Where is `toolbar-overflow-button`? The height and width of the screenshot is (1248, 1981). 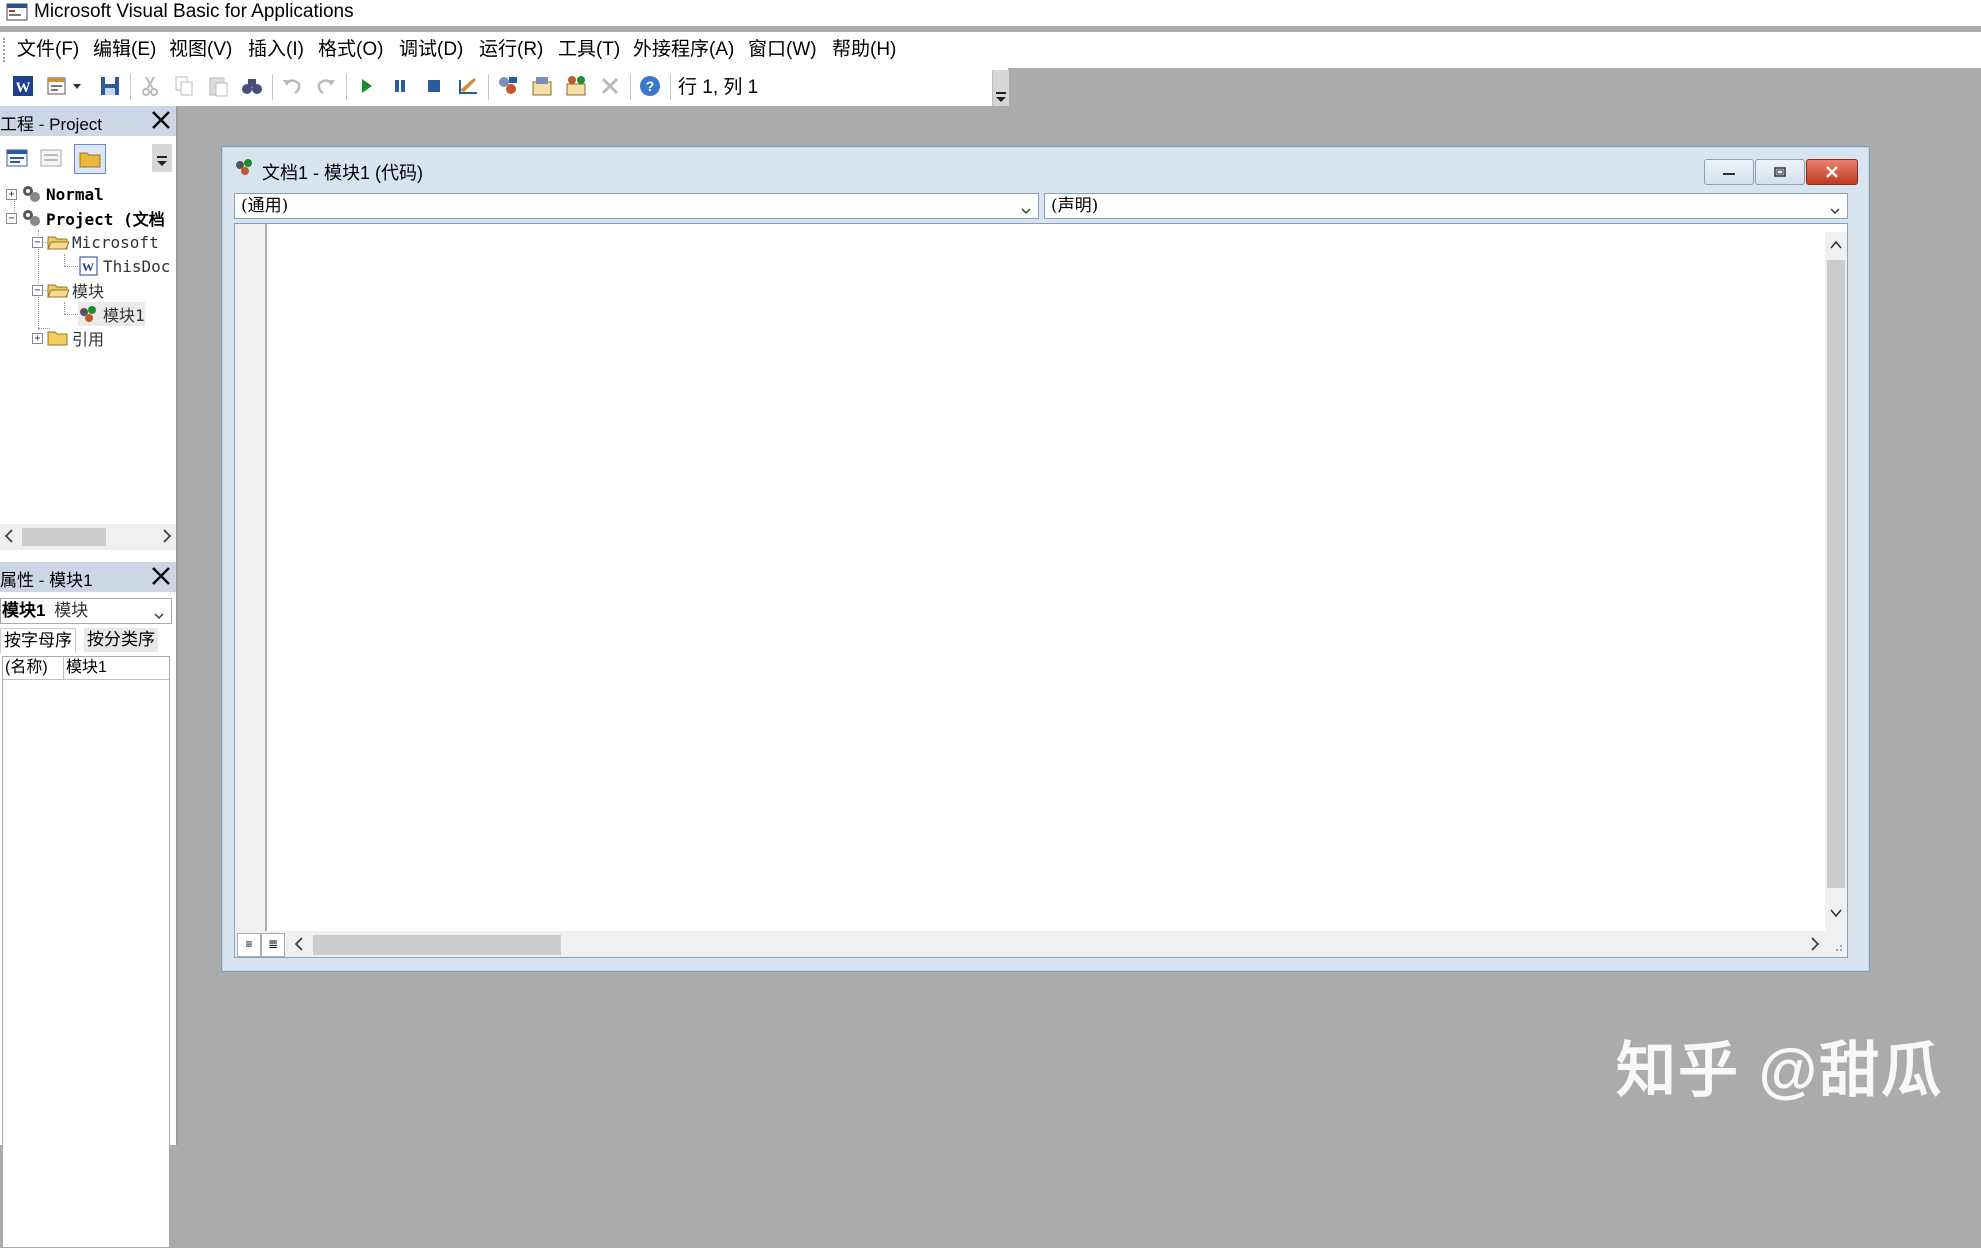 toolbar-overflow-button is located at coordinates (1000, 88).